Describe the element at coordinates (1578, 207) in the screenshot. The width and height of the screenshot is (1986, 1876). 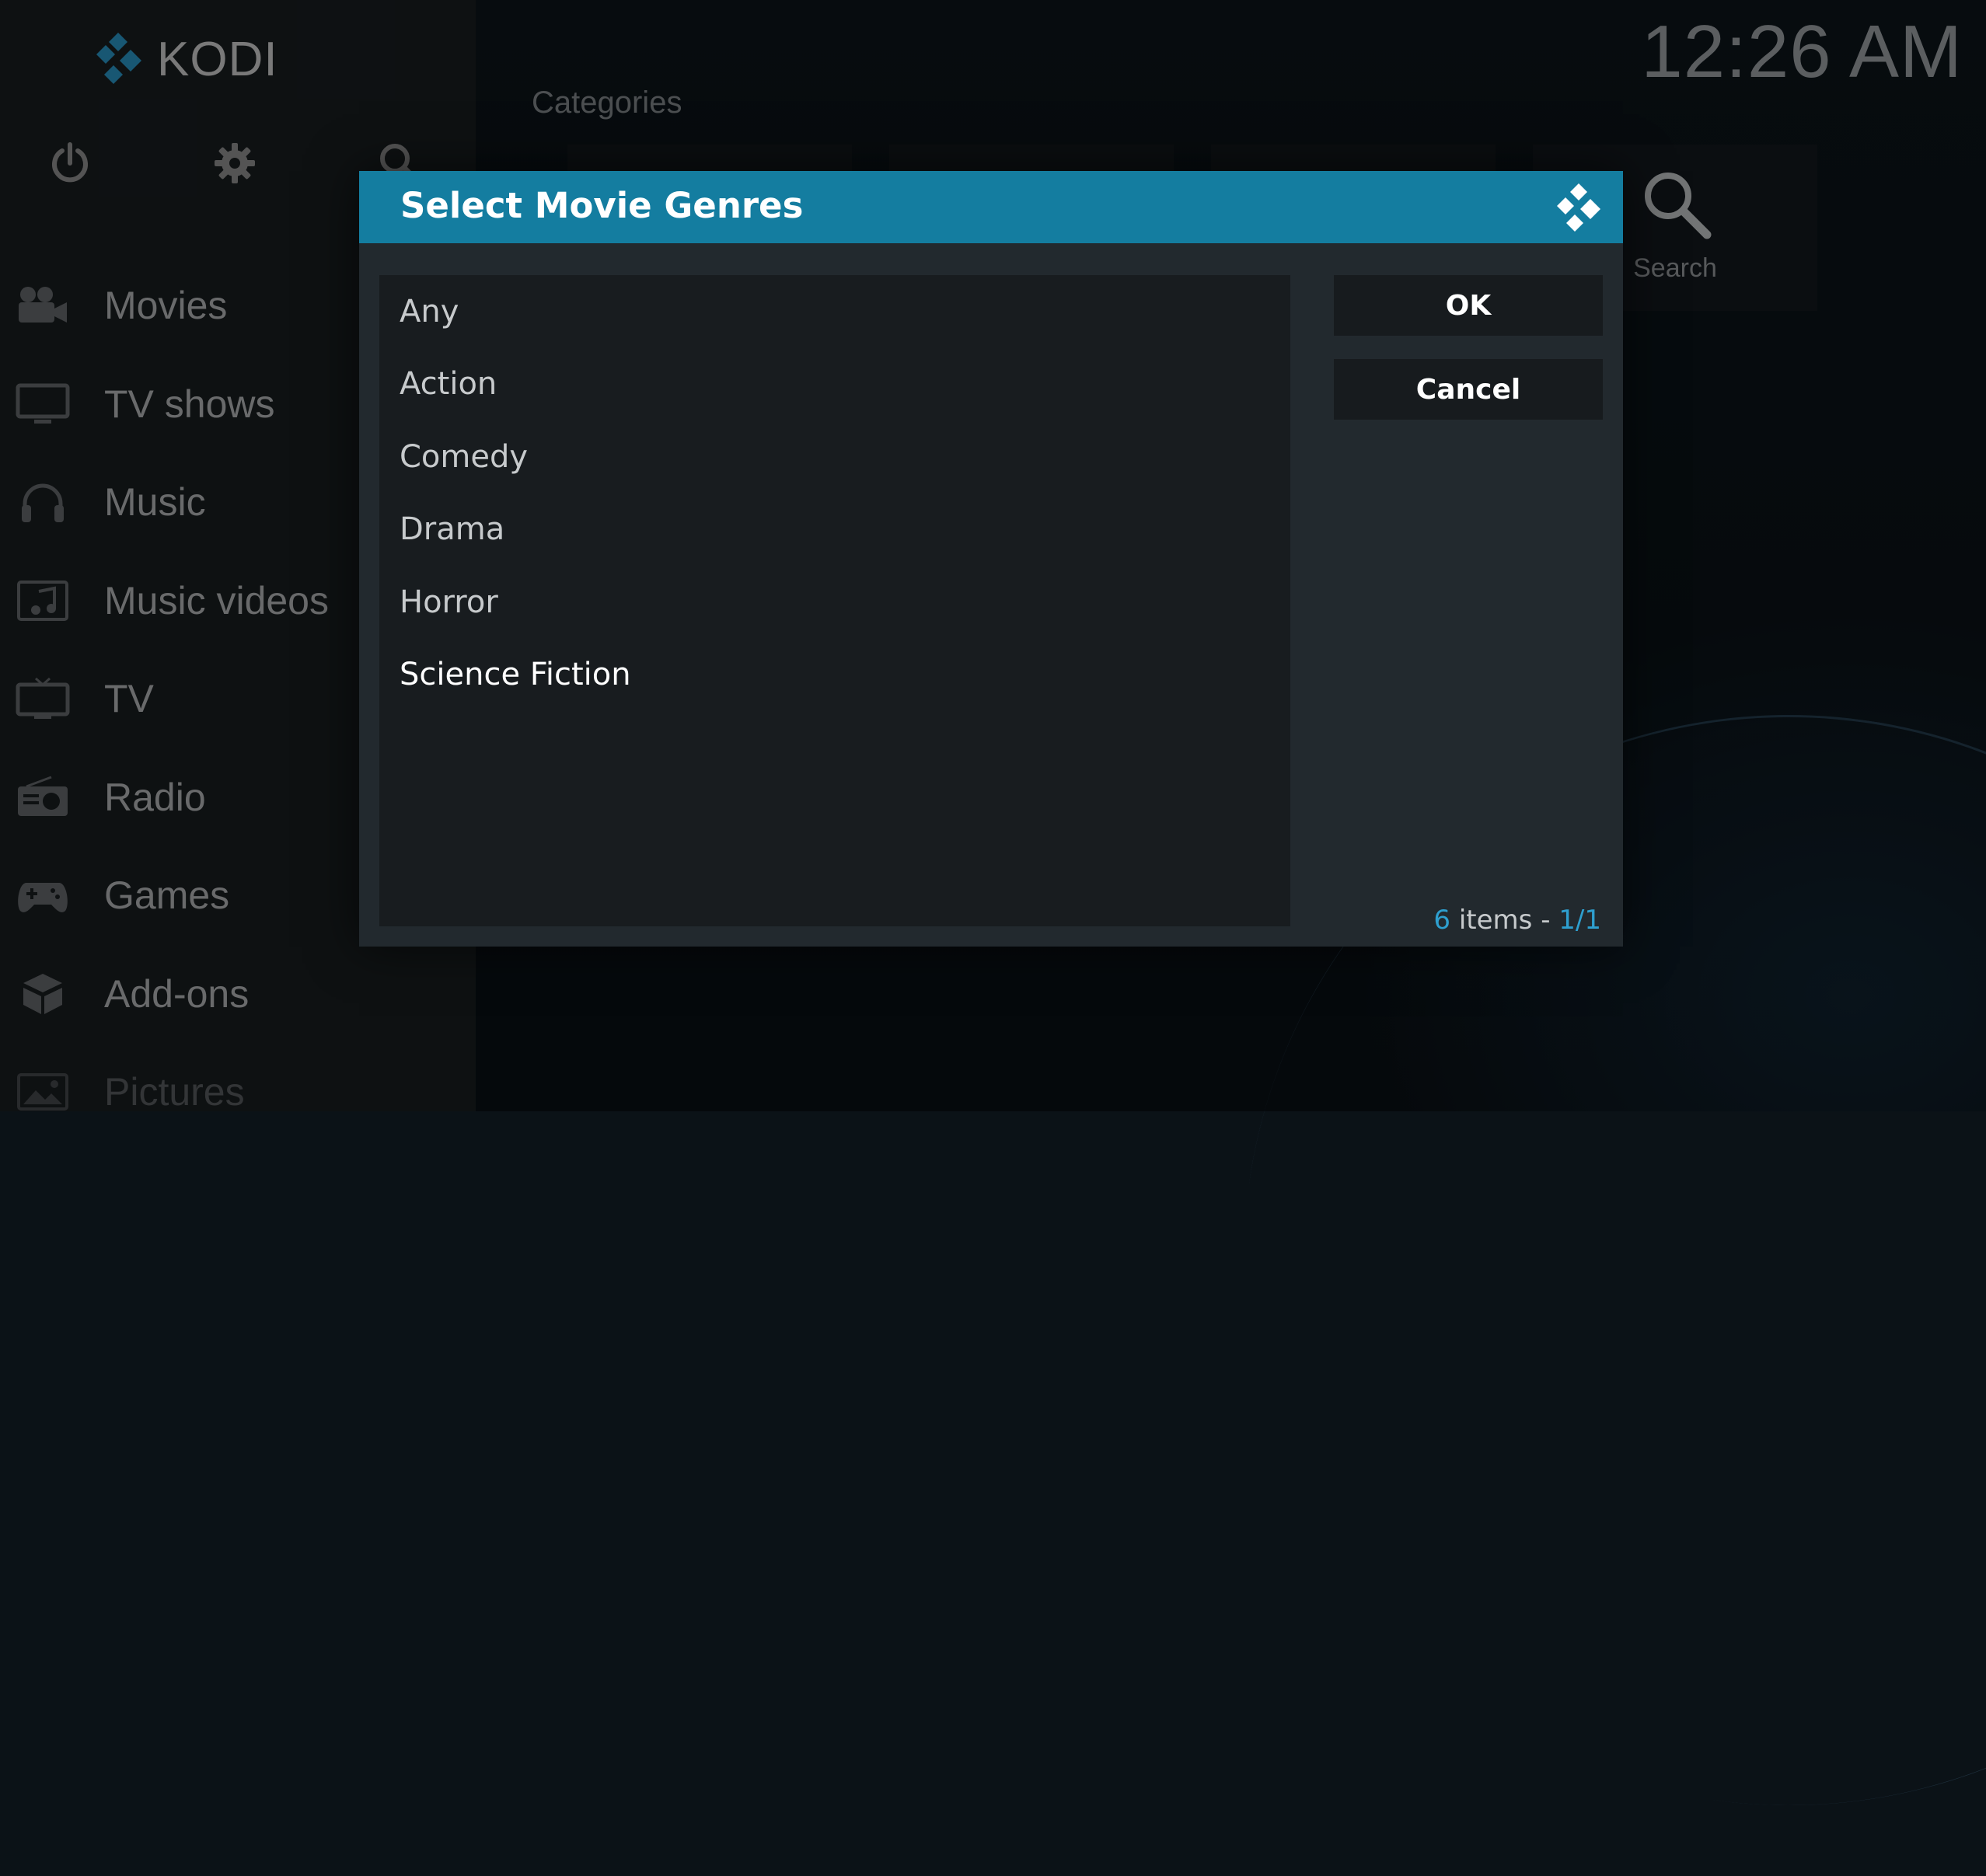
I see `kodi-logo-icon` at that location.